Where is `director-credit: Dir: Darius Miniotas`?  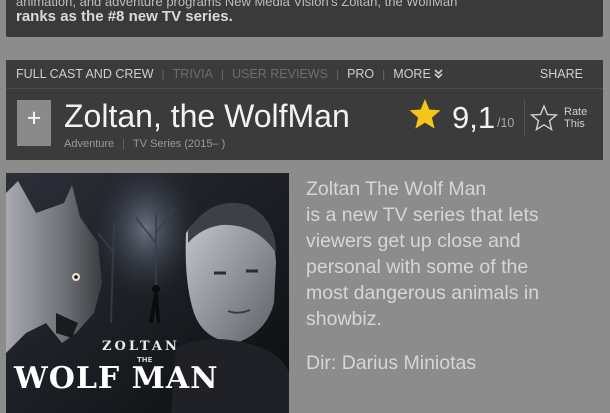 director-credit: Dir: Darius Miniotas is located at coordinates (391, 363).